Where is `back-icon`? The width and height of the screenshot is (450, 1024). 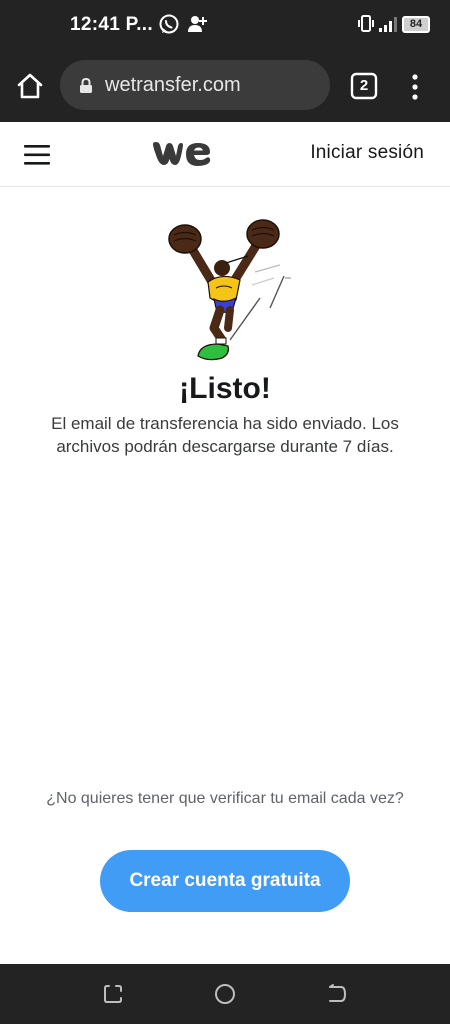 back-icon is located at coordinates (337, 994).